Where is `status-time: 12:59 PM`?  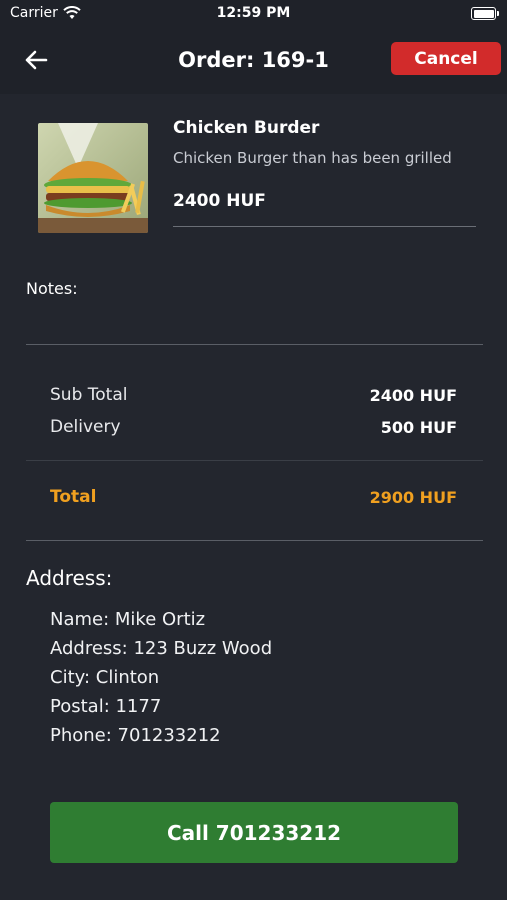
status-time: 12:59 PM is located at coordinates (253, 13).